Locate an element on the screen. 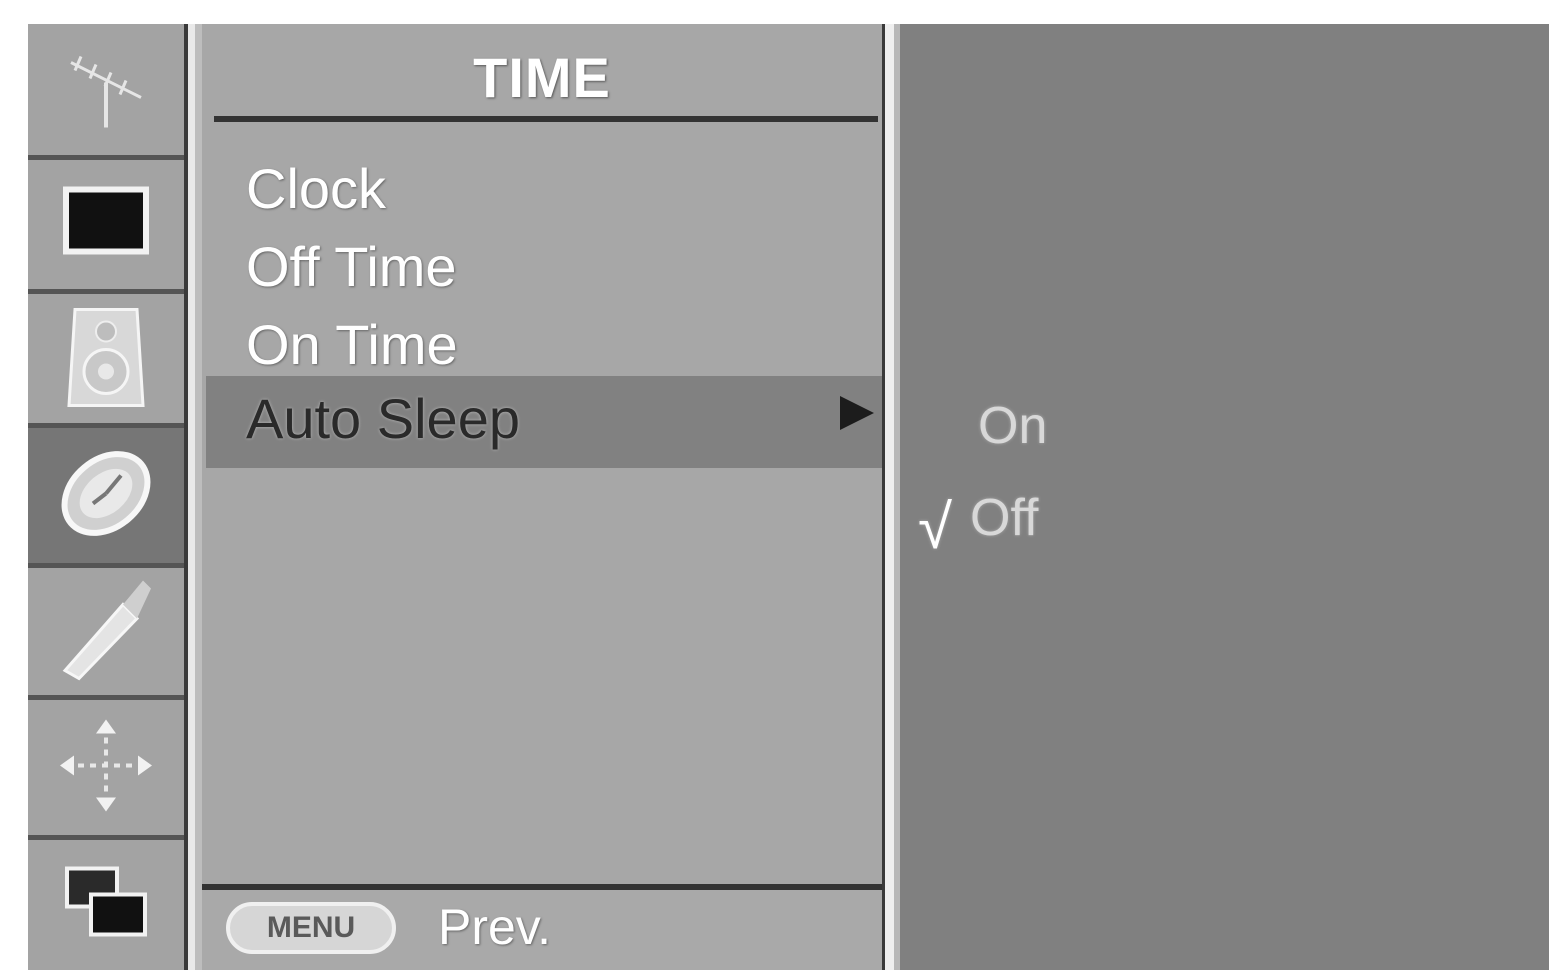 Image resolution: width=1549 pixels, height=970 pixels. sidebar-item-channel is located at coordinates (106, 92).